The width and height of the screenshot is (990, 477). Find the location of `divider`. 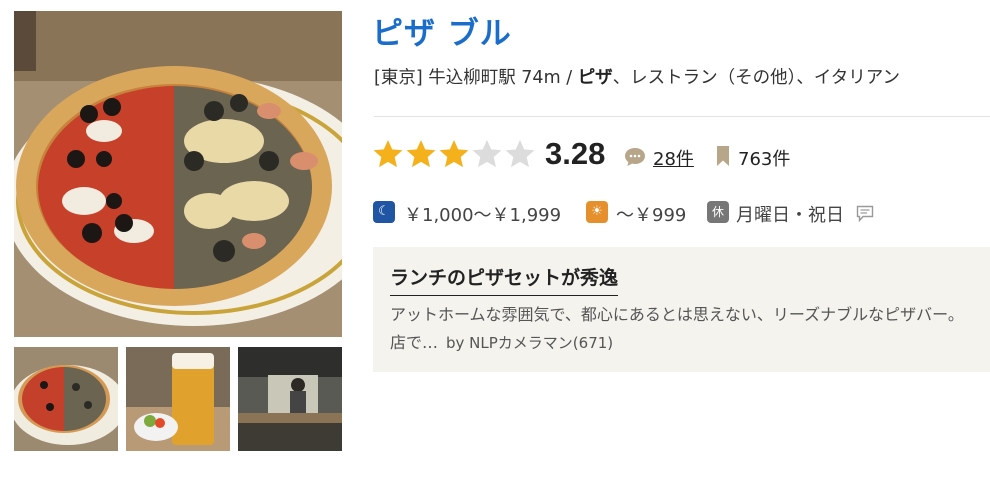

divider is located at coordinates (682, 116).